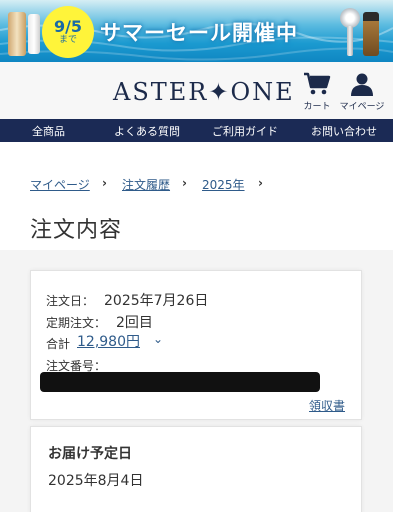  Describe the element at coordinates (68, 26) in the screenshot. I see `sale-date: 9/5` at that location.